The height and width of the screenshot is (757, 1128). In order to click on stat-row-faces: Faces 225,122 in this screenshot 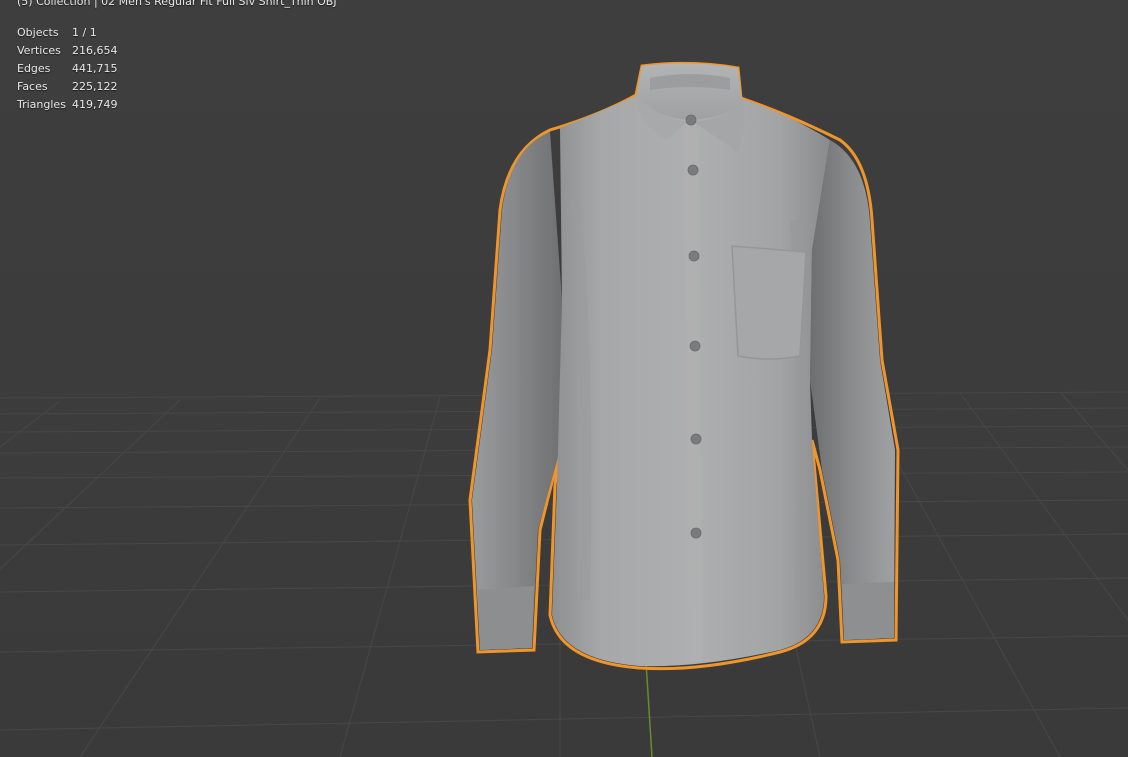, I will do `click(67, 87)`.